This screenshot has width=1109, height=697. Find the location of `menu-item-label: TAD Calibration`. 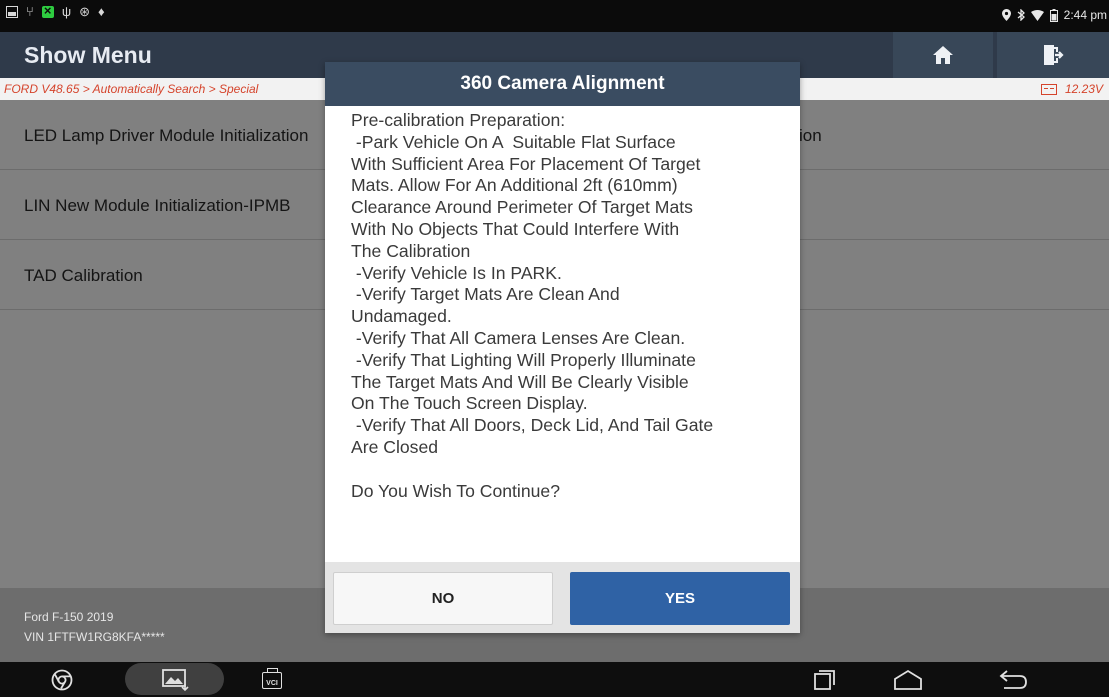

menu-item-label: TAD Calibration is located at coordinates (83, 275).